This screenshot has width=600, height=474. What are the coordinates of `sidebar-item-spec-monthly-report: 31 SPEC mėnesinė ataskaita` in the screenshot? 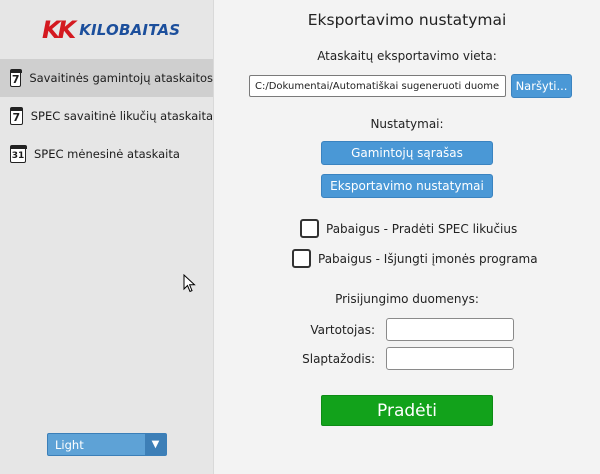 It's located at (106, 154).